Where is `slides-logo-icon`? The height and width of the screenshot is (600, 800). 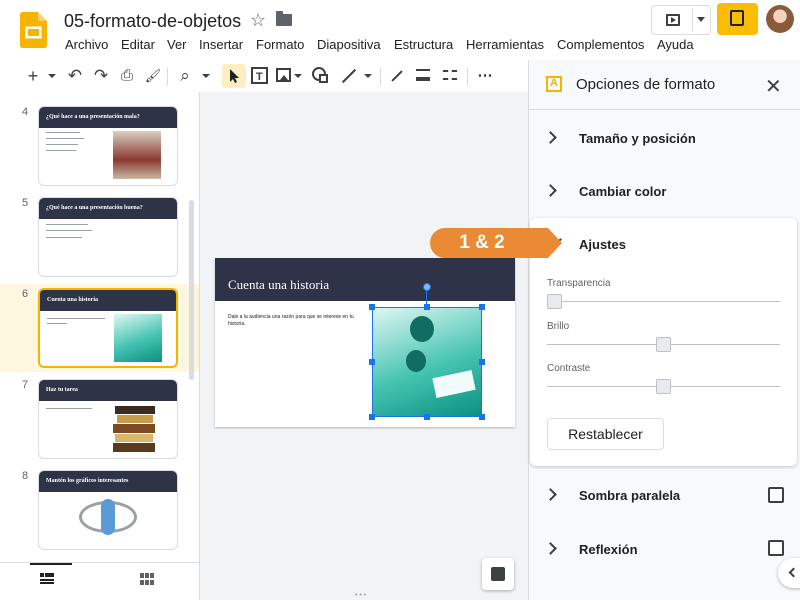
slides-logo-icon is located at coordinates (33, 30).